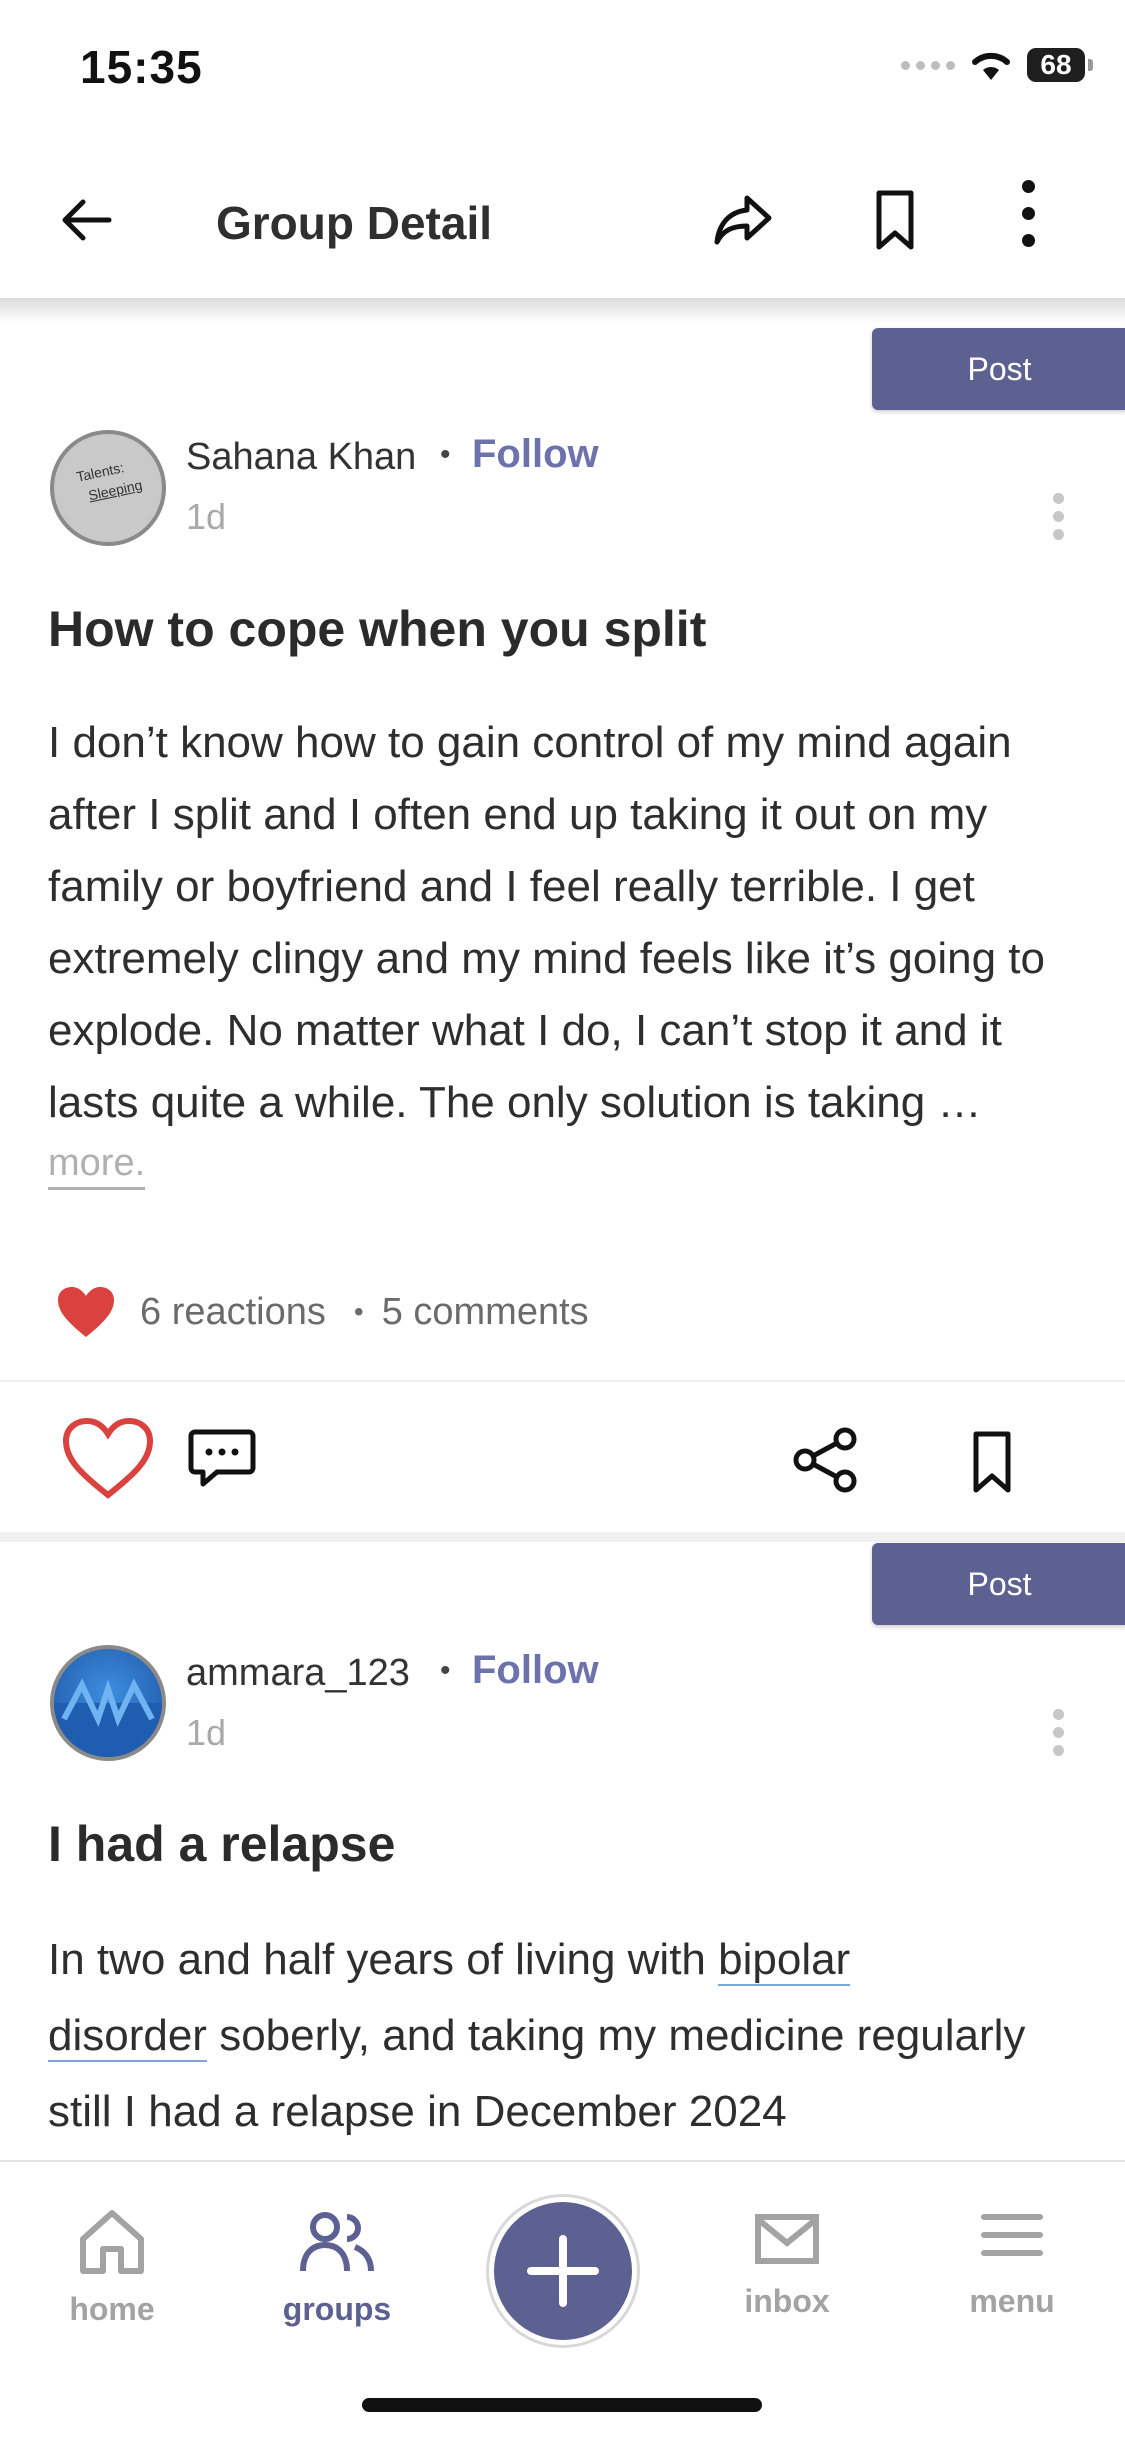 The image size is (1125, 2438). What do you see at coordinates (787, 2239) in the screenshot?
I see `inbox-icon` at bounding box center [787, 2239].